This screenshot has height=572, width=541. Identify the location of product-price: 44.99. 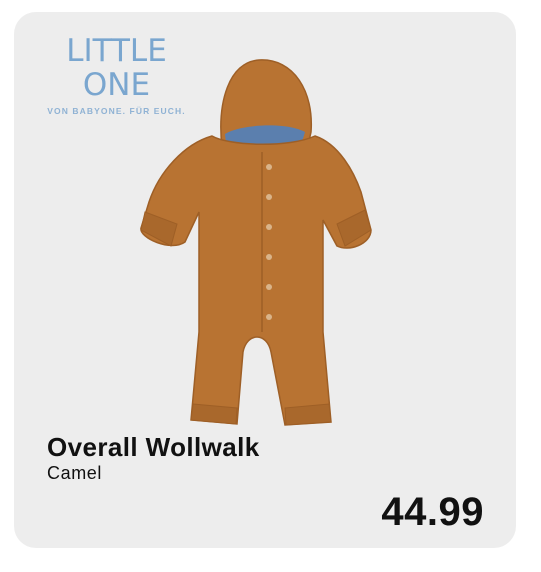
(432, 512).